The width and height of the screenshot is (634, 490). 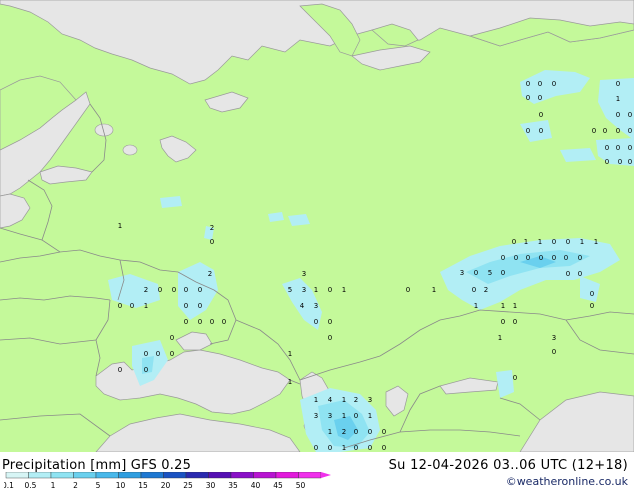 What do you see at coordinates (121, 485) in the screenshot?
I see `scale-tick-label: 10` at bounding box center [121, 485].